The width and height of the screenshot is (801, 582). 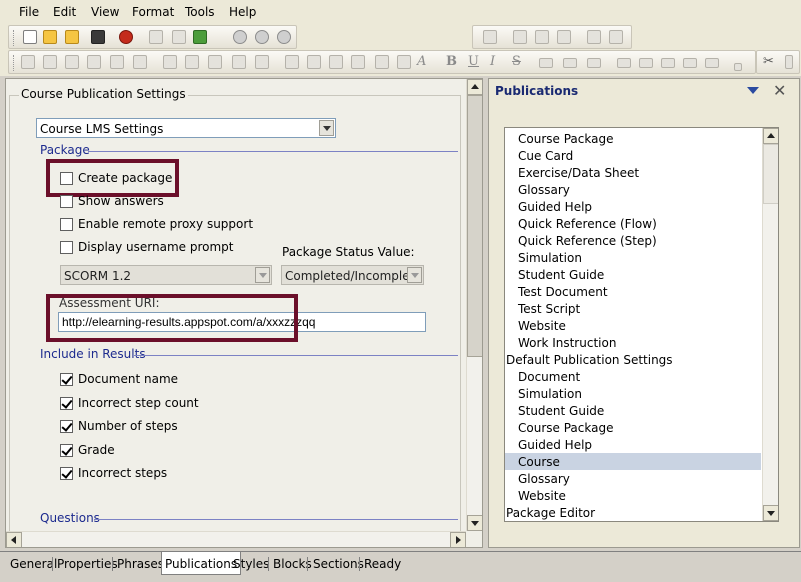 I want to click on publication-list-item: Exercise/Data Sheet, so click(x=633, y=172).